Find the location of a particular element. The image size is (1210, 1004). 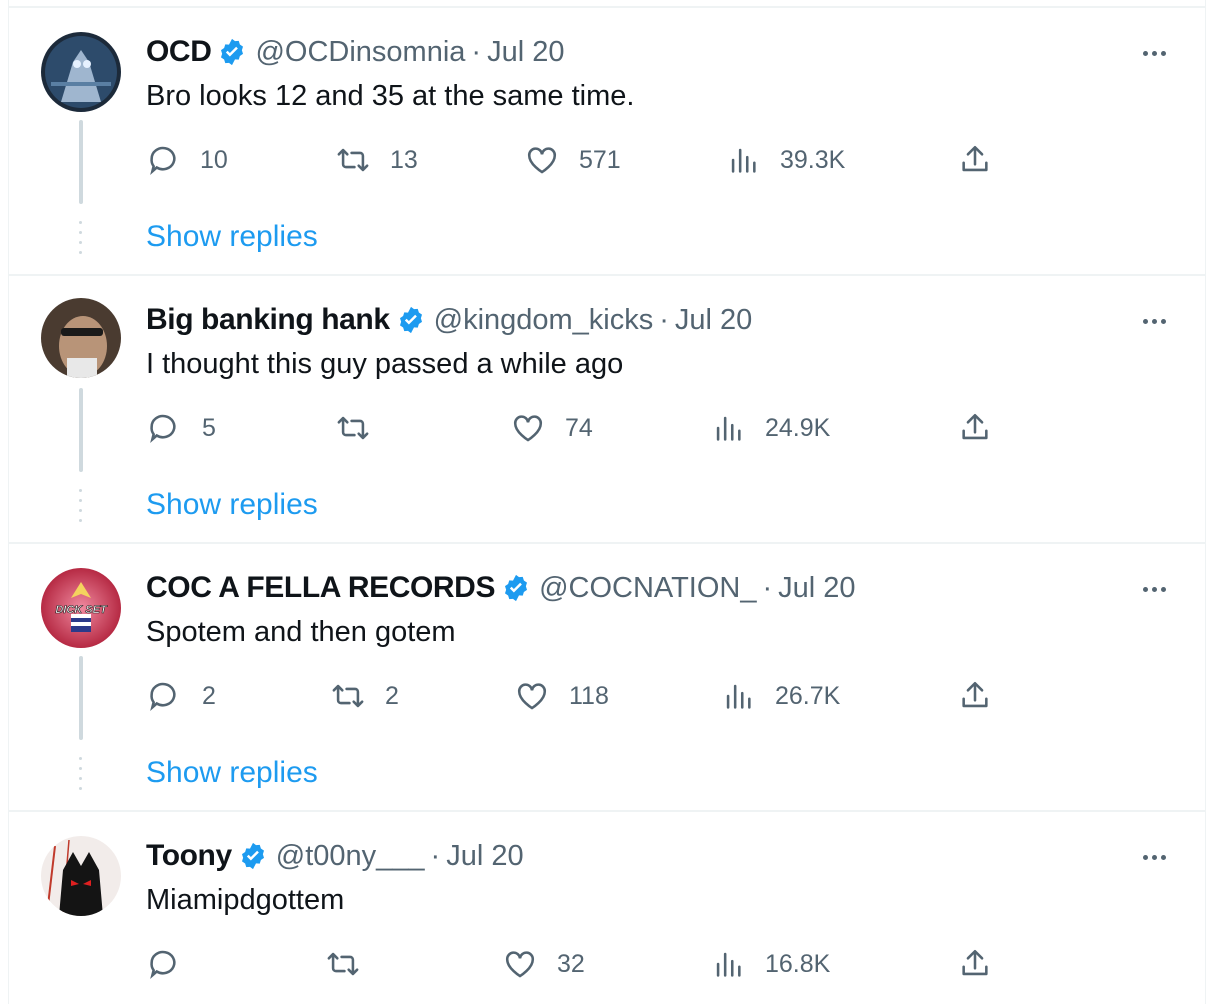

like-button: 32 is located at coordinates (544, 964).